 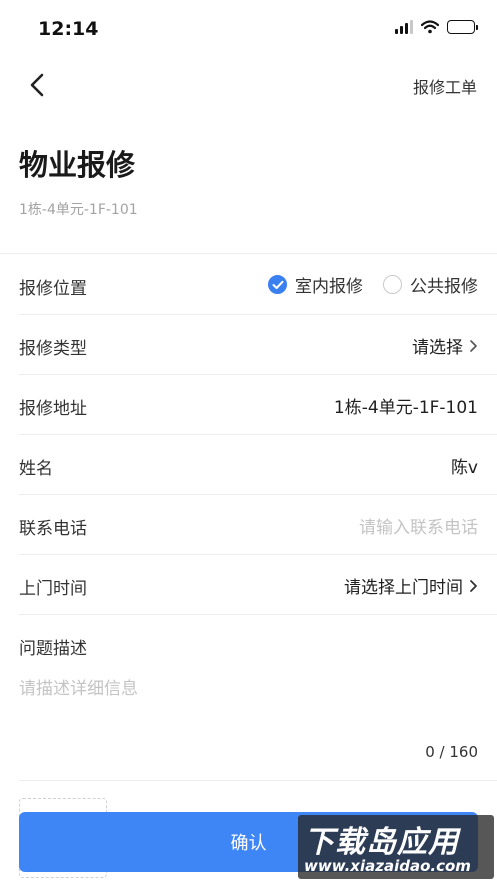 I want to click on visit-time-label: 上门时间, so click(x=53, y=589).